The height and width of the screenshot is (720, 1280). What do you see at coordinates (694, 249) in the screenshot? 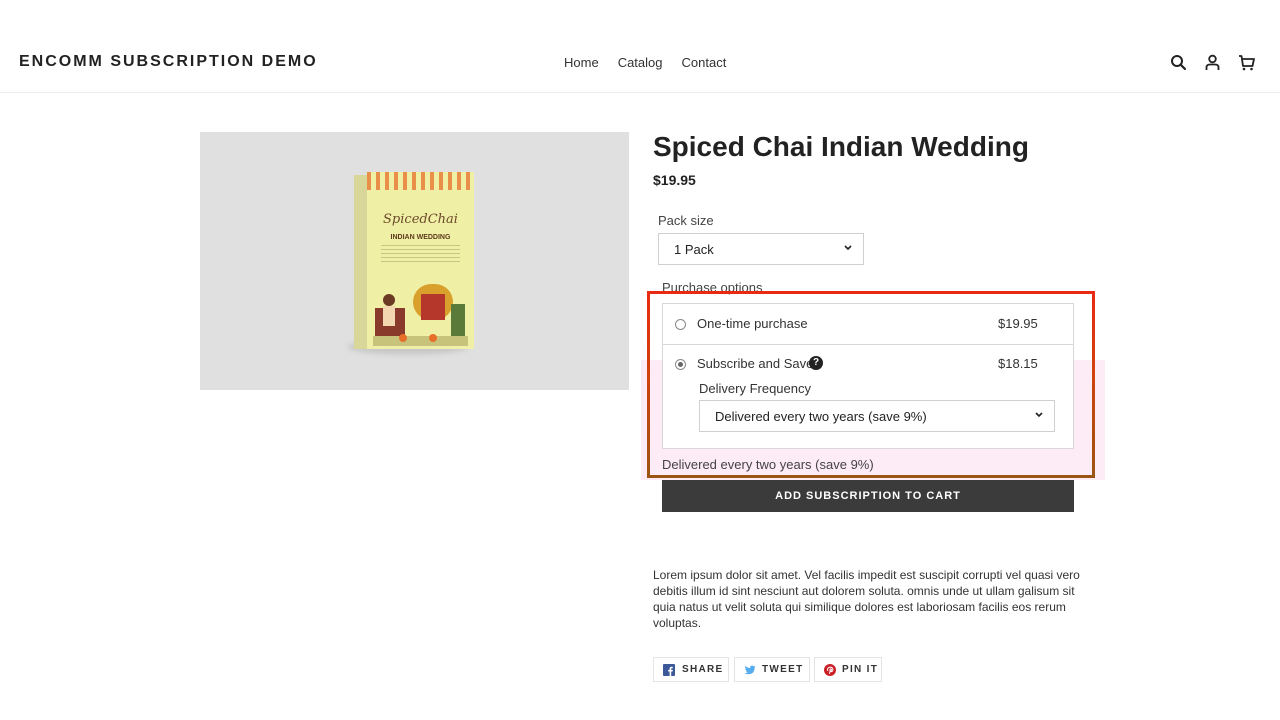
I see `pack-size-value: 1 Pack` at bounding box center [694, 249].